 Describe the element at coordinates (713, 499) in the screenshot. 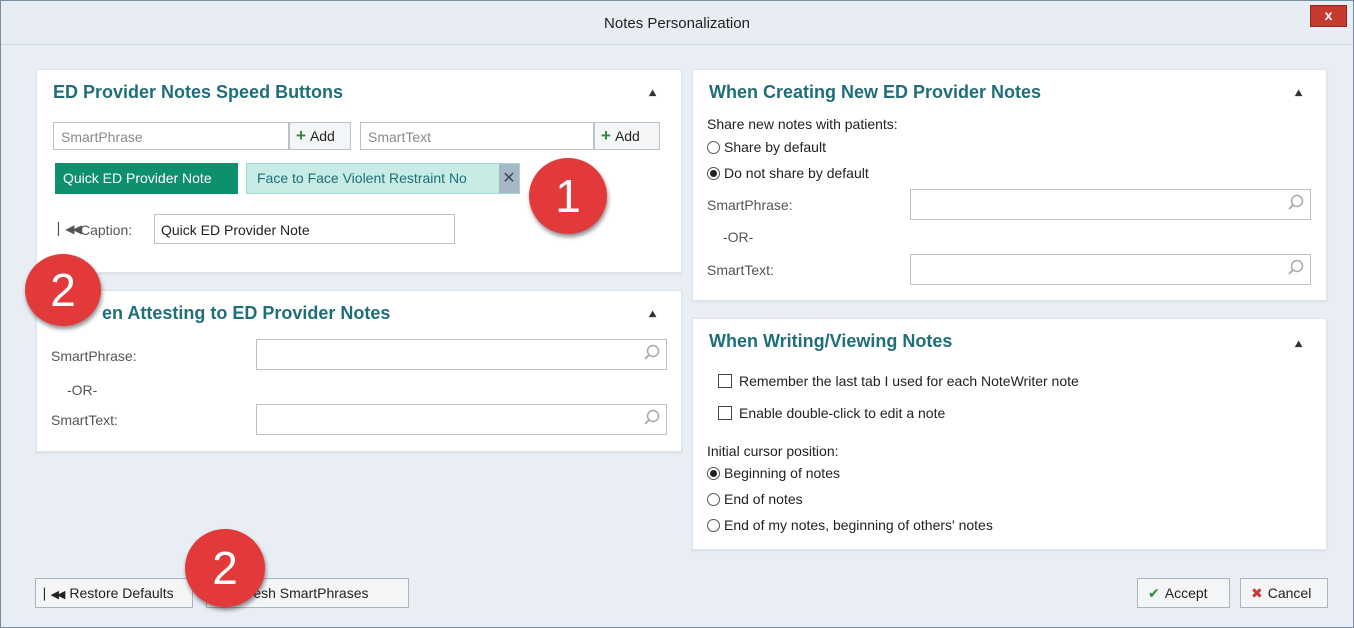

I see `end-of-notes-radio` at that location.